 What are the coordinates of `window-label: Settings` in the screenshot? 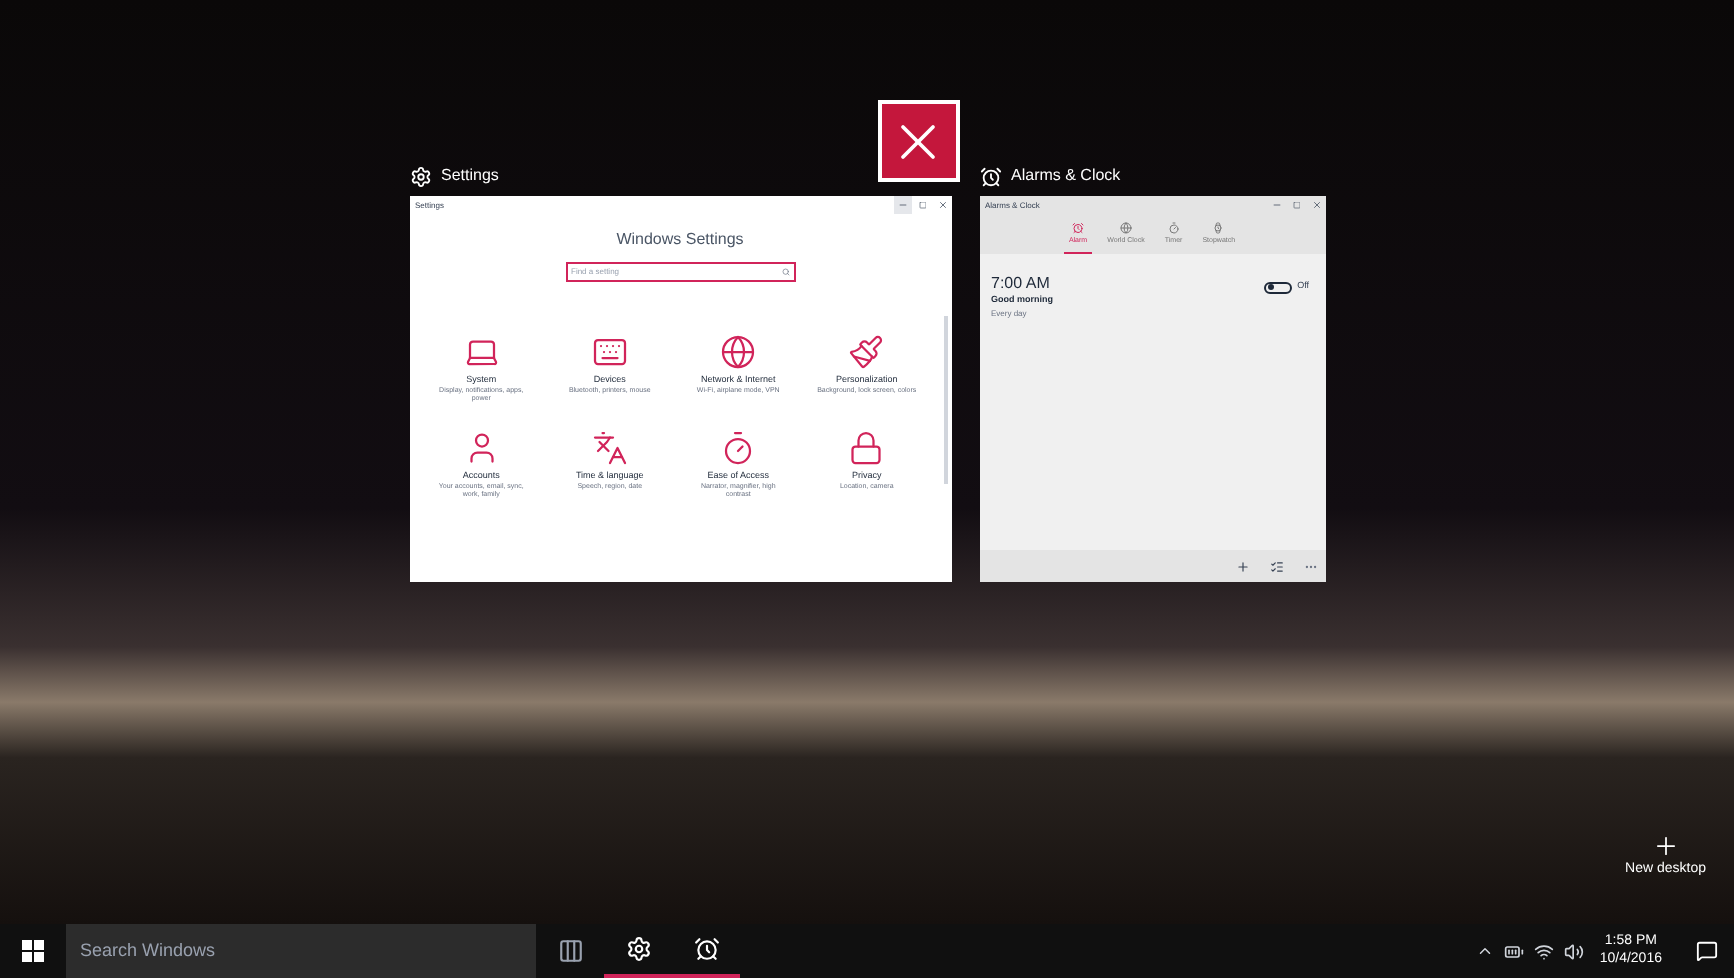 It's located at (470, 176).